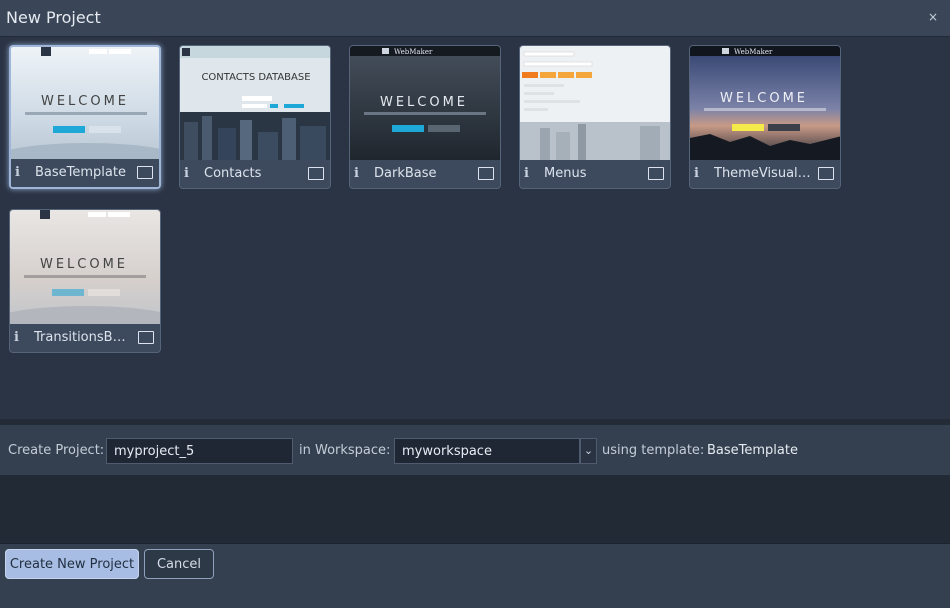 This screenshot has height=608, width=950. What do you see at coordinates (233, 173) in the screenshot?
I see `template-name: Contacts` at bounding box center [233, 173].